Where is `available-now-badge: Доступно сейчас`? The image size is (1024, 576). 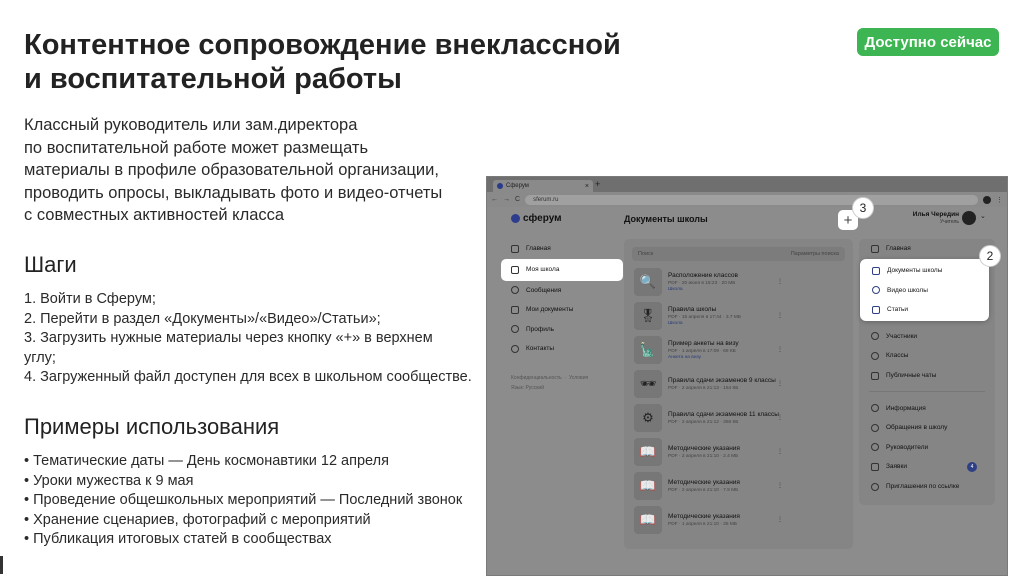
available-now-badge: Доступно сейчас is located at coordinates (928, 42).